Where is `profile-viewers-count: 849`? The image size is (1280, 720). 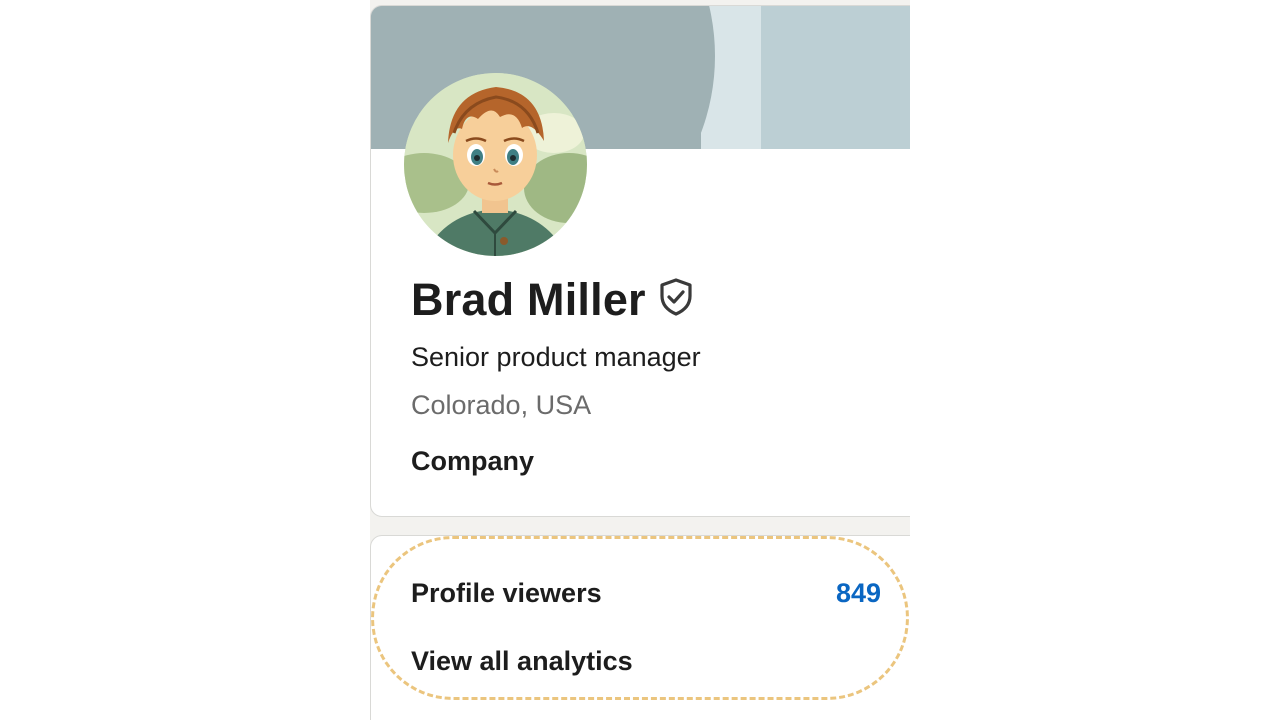 profile-viewers-count: 849 is located at coordinates (858, 593).